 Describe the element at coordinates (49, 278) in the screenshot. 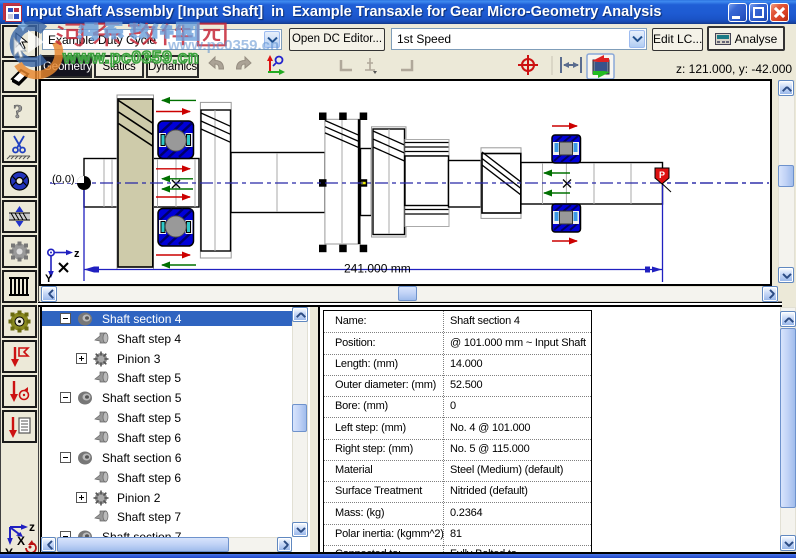

I see `svg-text: Y` at that location.